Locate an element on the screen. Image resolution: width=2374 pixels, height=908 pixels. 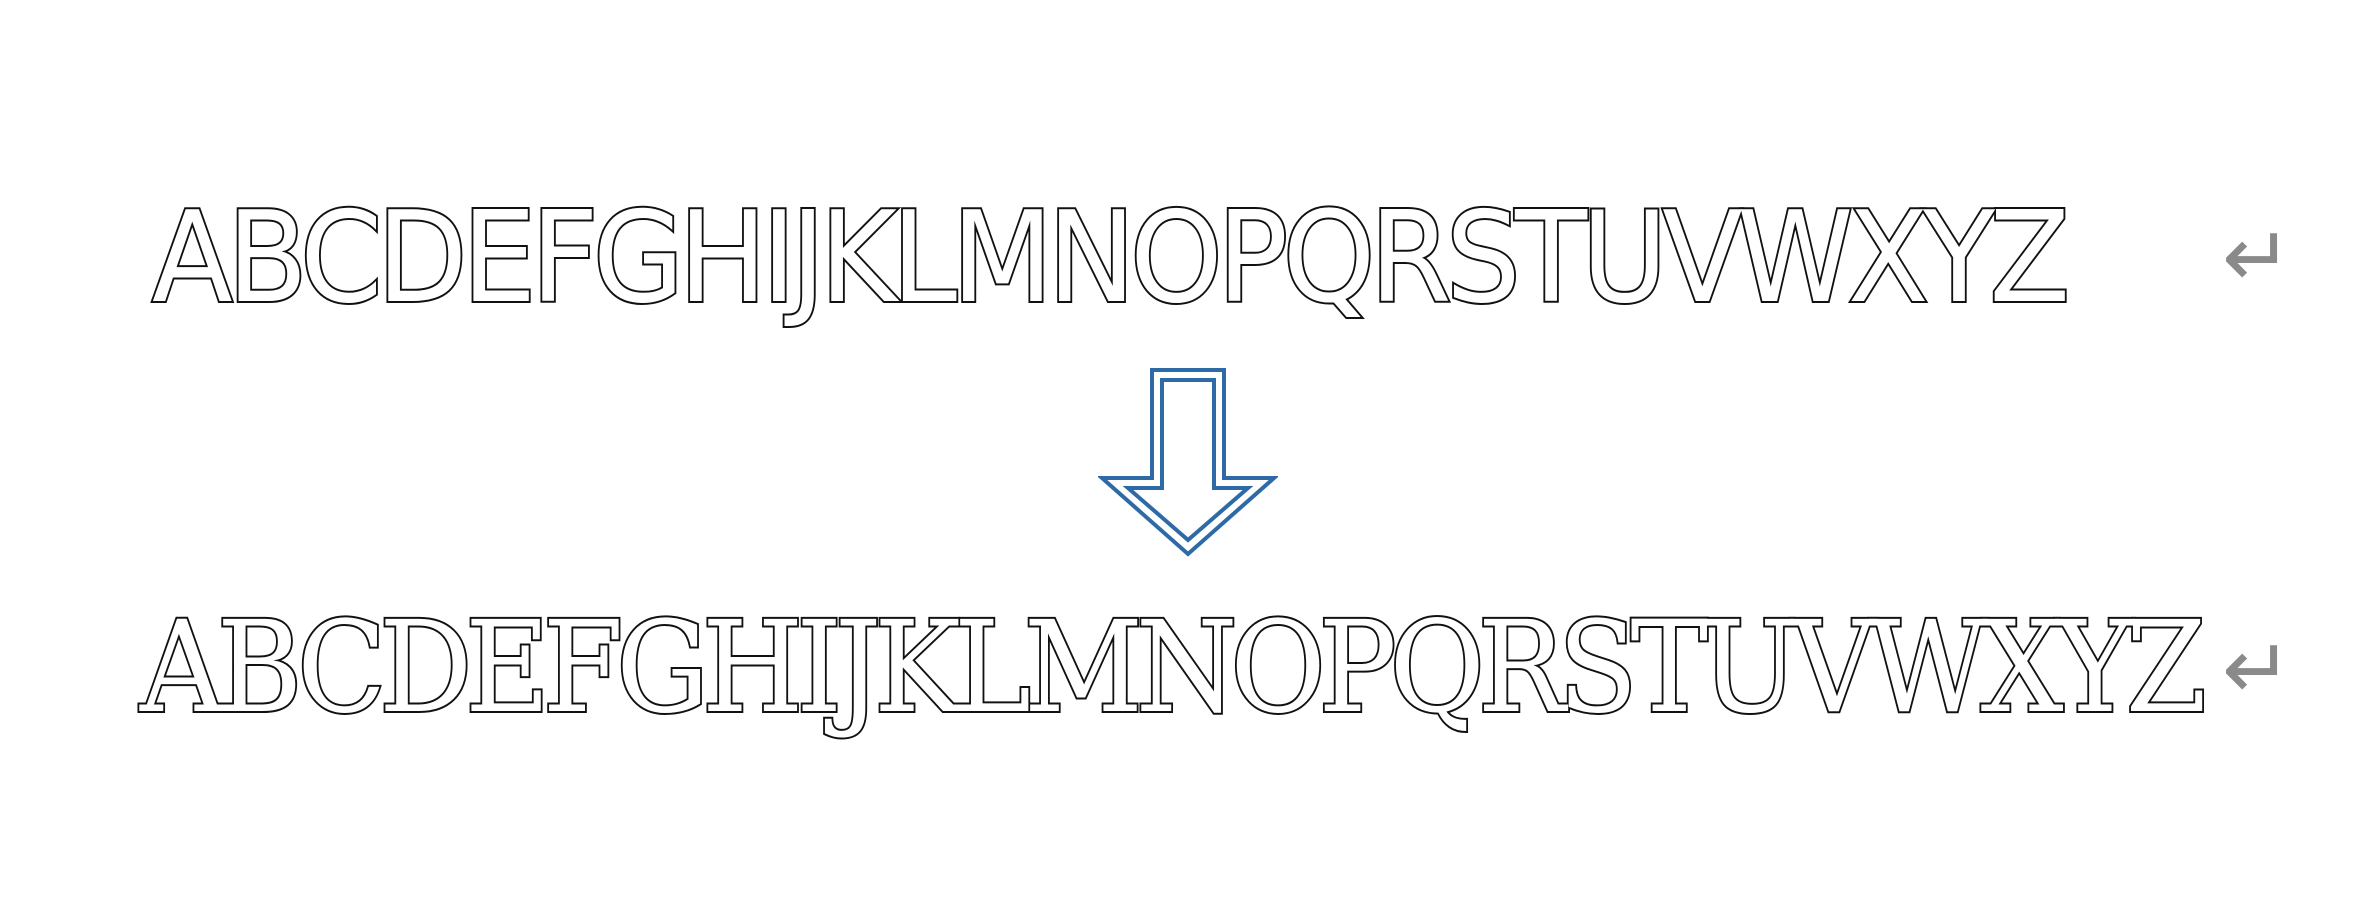
outline-sans-alphabet-text: ABCDEFGHIJKLMNOPQRSTUVWXYZ is located at coordinates (1111, 257).